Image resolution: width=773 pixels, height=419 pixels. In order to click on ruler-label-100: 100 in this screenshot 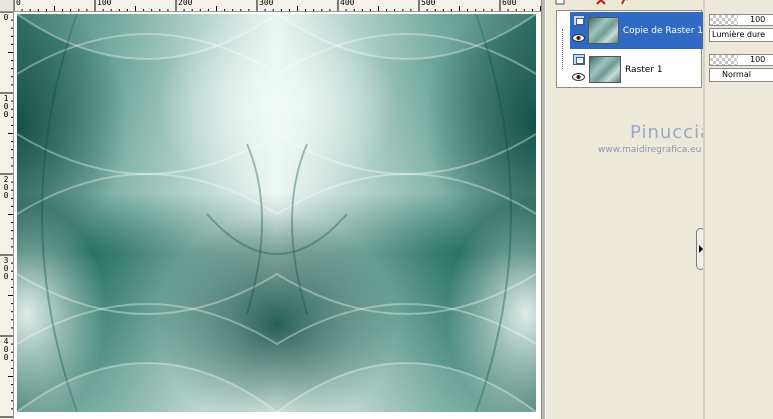, I will do `click(104, 3)`.